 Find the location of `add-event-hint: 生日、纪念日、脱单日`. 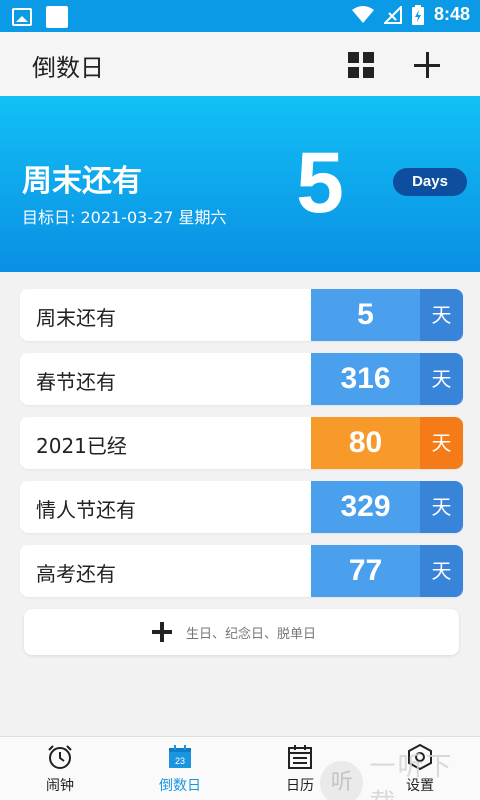

add-event-hint: 生日、纪念日、脱单日 is located at coordinates (251, 634).